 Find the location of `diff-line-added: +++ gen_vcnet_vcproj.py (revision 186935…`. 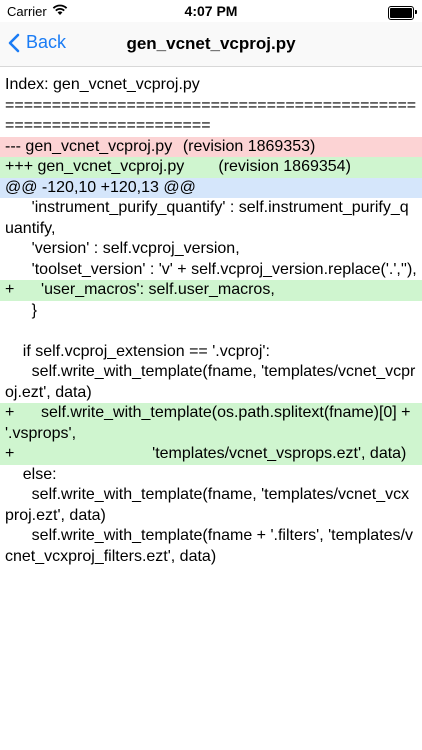

diff-line-added: +++ gen_vcnet_vcproj.py (revision 186935… is located at coordinates (211, 167).